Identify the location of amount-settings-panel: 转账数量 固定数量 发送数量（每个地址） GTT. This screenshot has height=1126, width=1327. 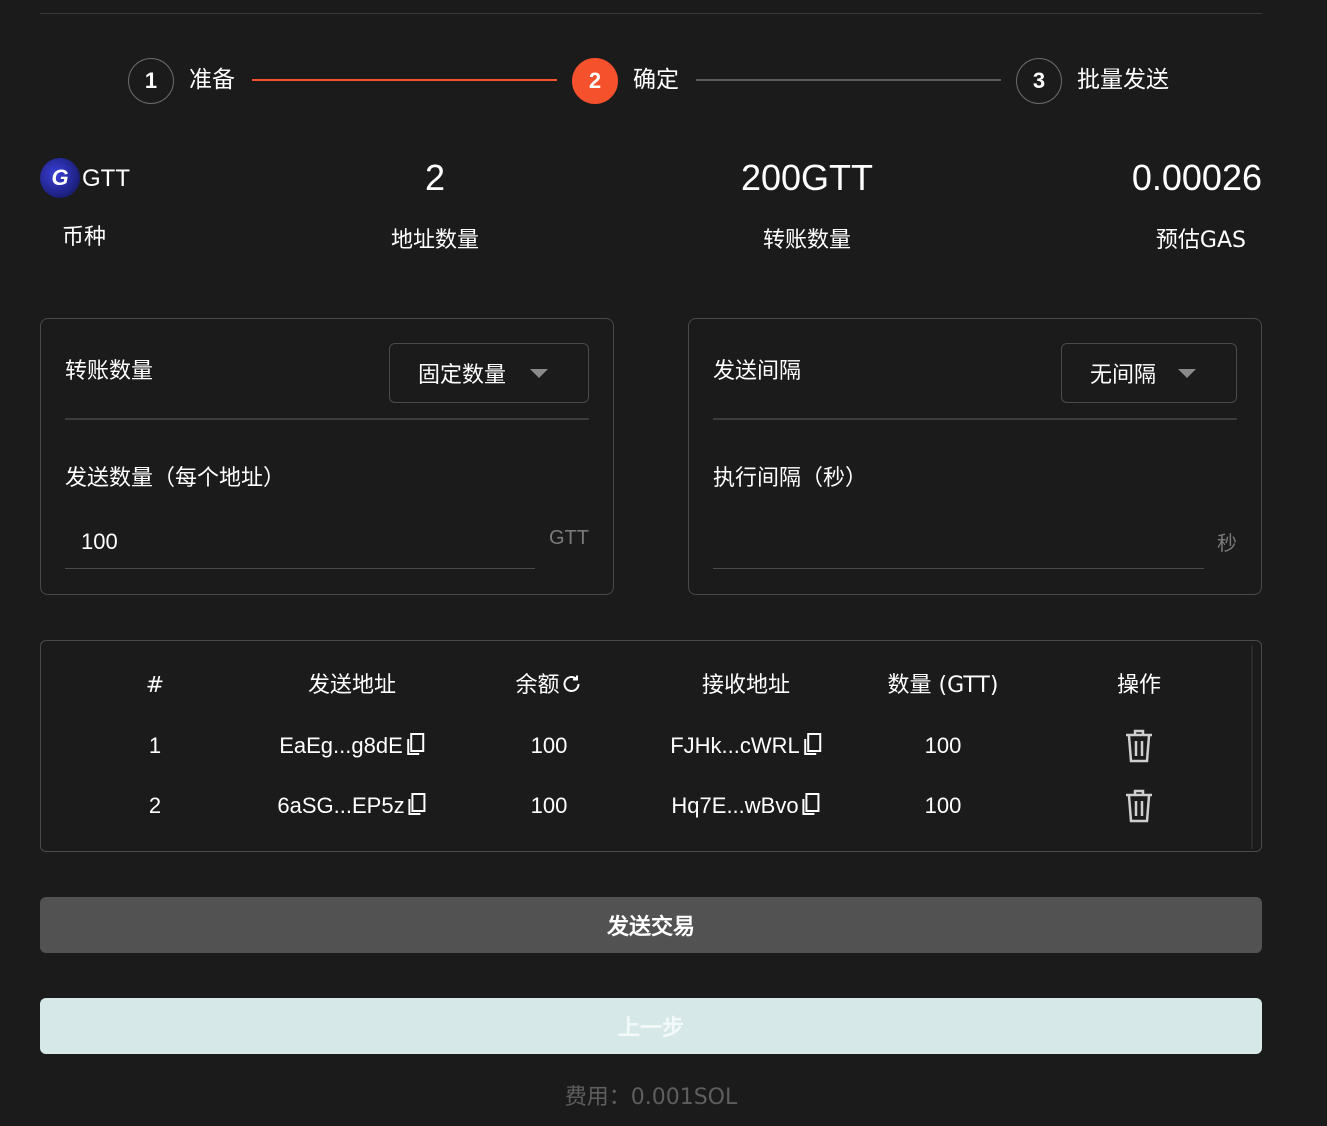
(327, 456).